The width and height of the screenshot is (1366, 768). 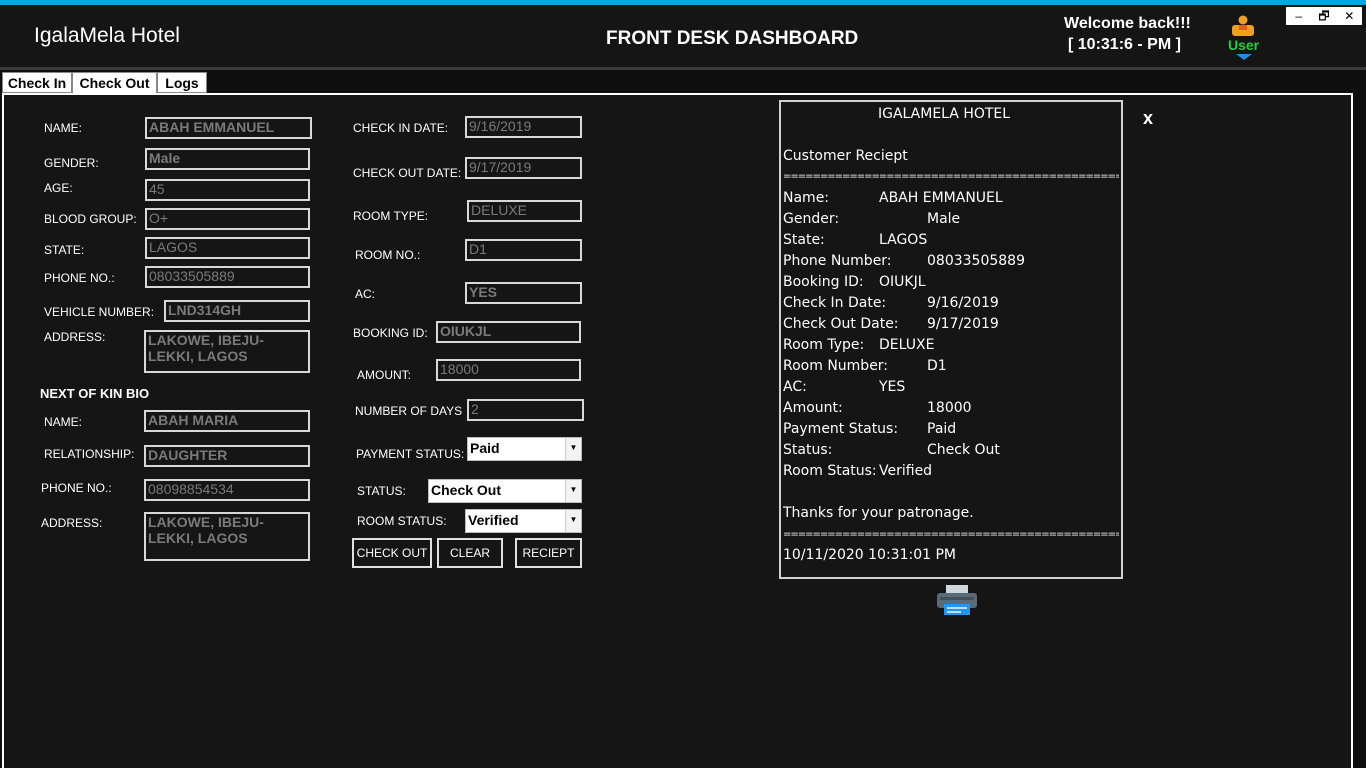 What do you see at coordinates (505, 491) in the screenshot?
I see `status-select: Check Out ▼` at bounding box center [505, 491].